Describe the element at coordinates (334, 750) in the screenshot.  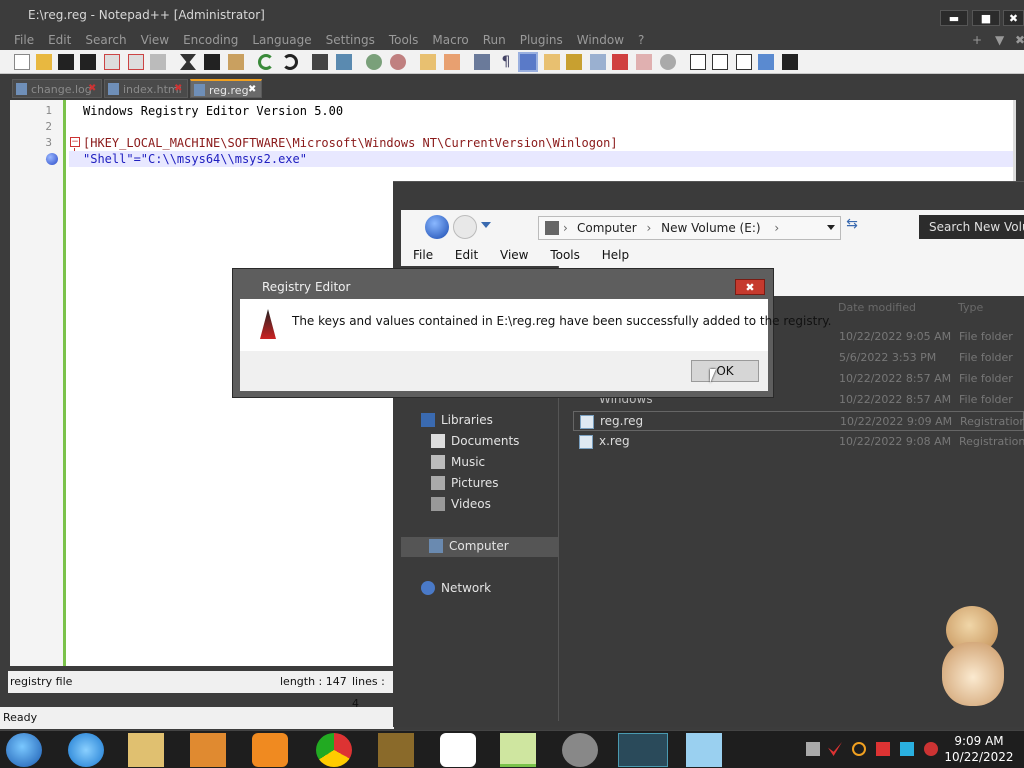
I see `chrome-icon` at that location.